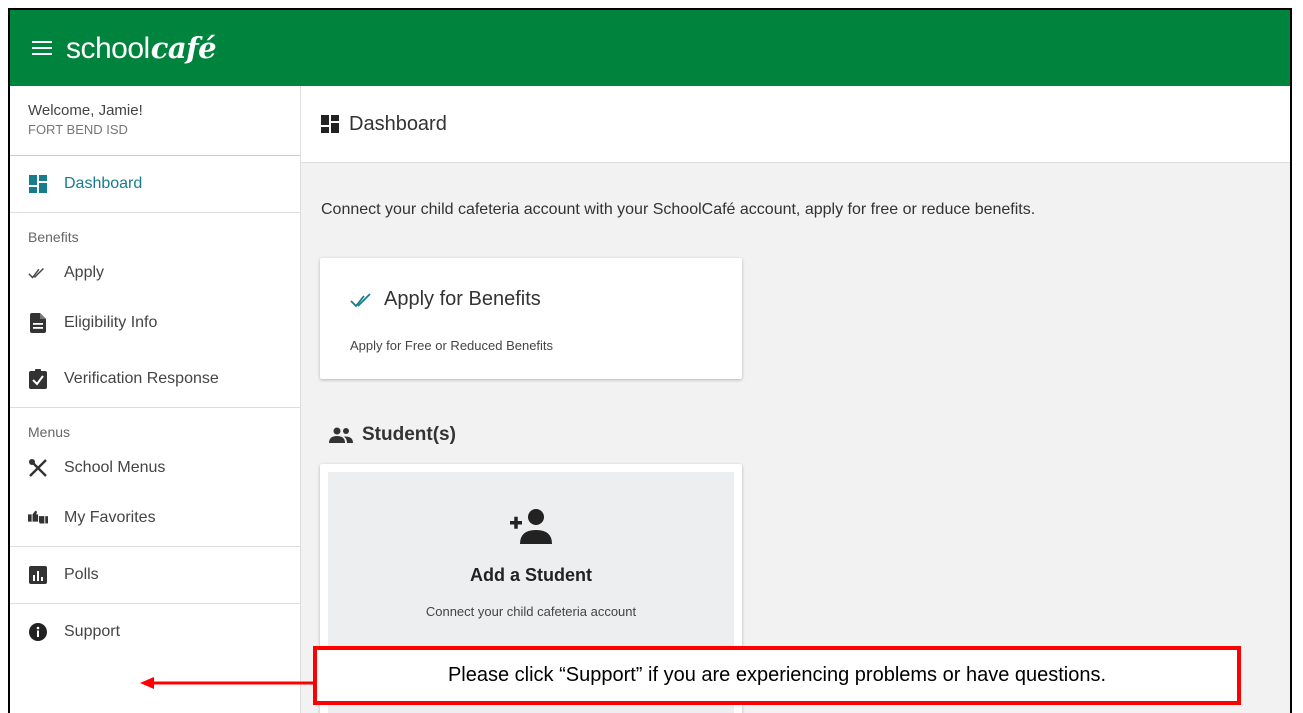 The height and width of the screenshot is (713, 1303). What do you see at coordinates (341, 435) in the screenshot?
I see `people-icon` at bounding box center [341, 435].